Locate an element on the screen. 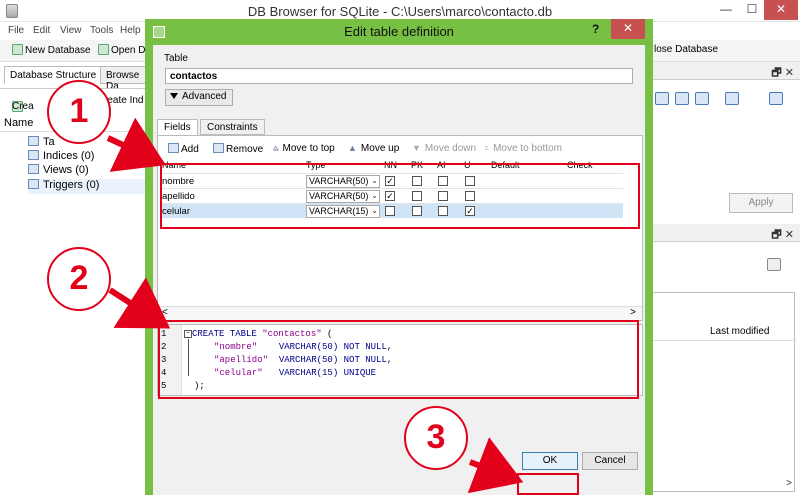 Image resolution: width=800 pixels, height=495 pixels. annotation-badge-1: 1 is located at coordinates (79, 112).